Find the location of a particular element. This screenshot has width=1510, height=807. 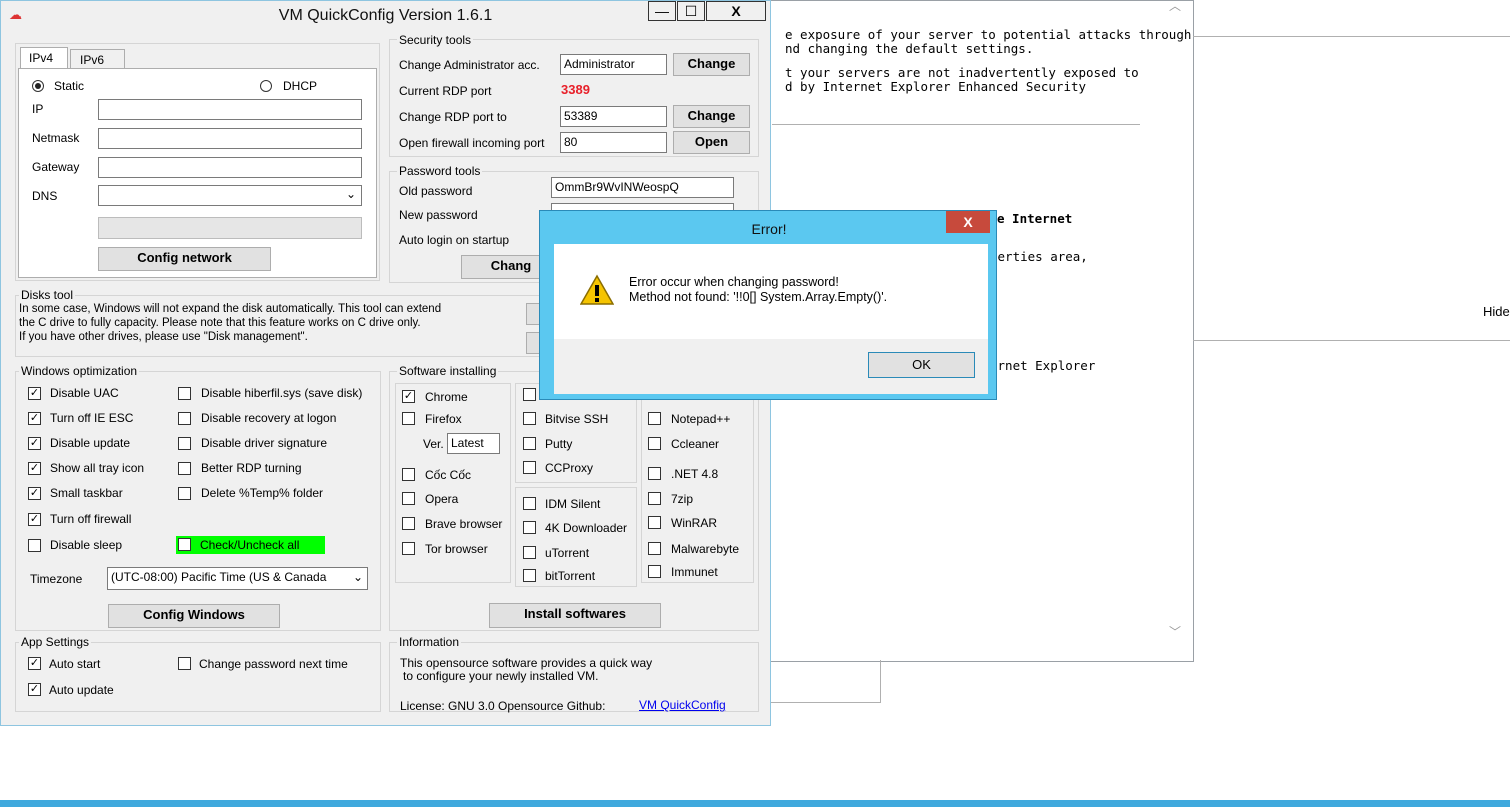

utorrent-checkbox is located at coordinates (529, 552).